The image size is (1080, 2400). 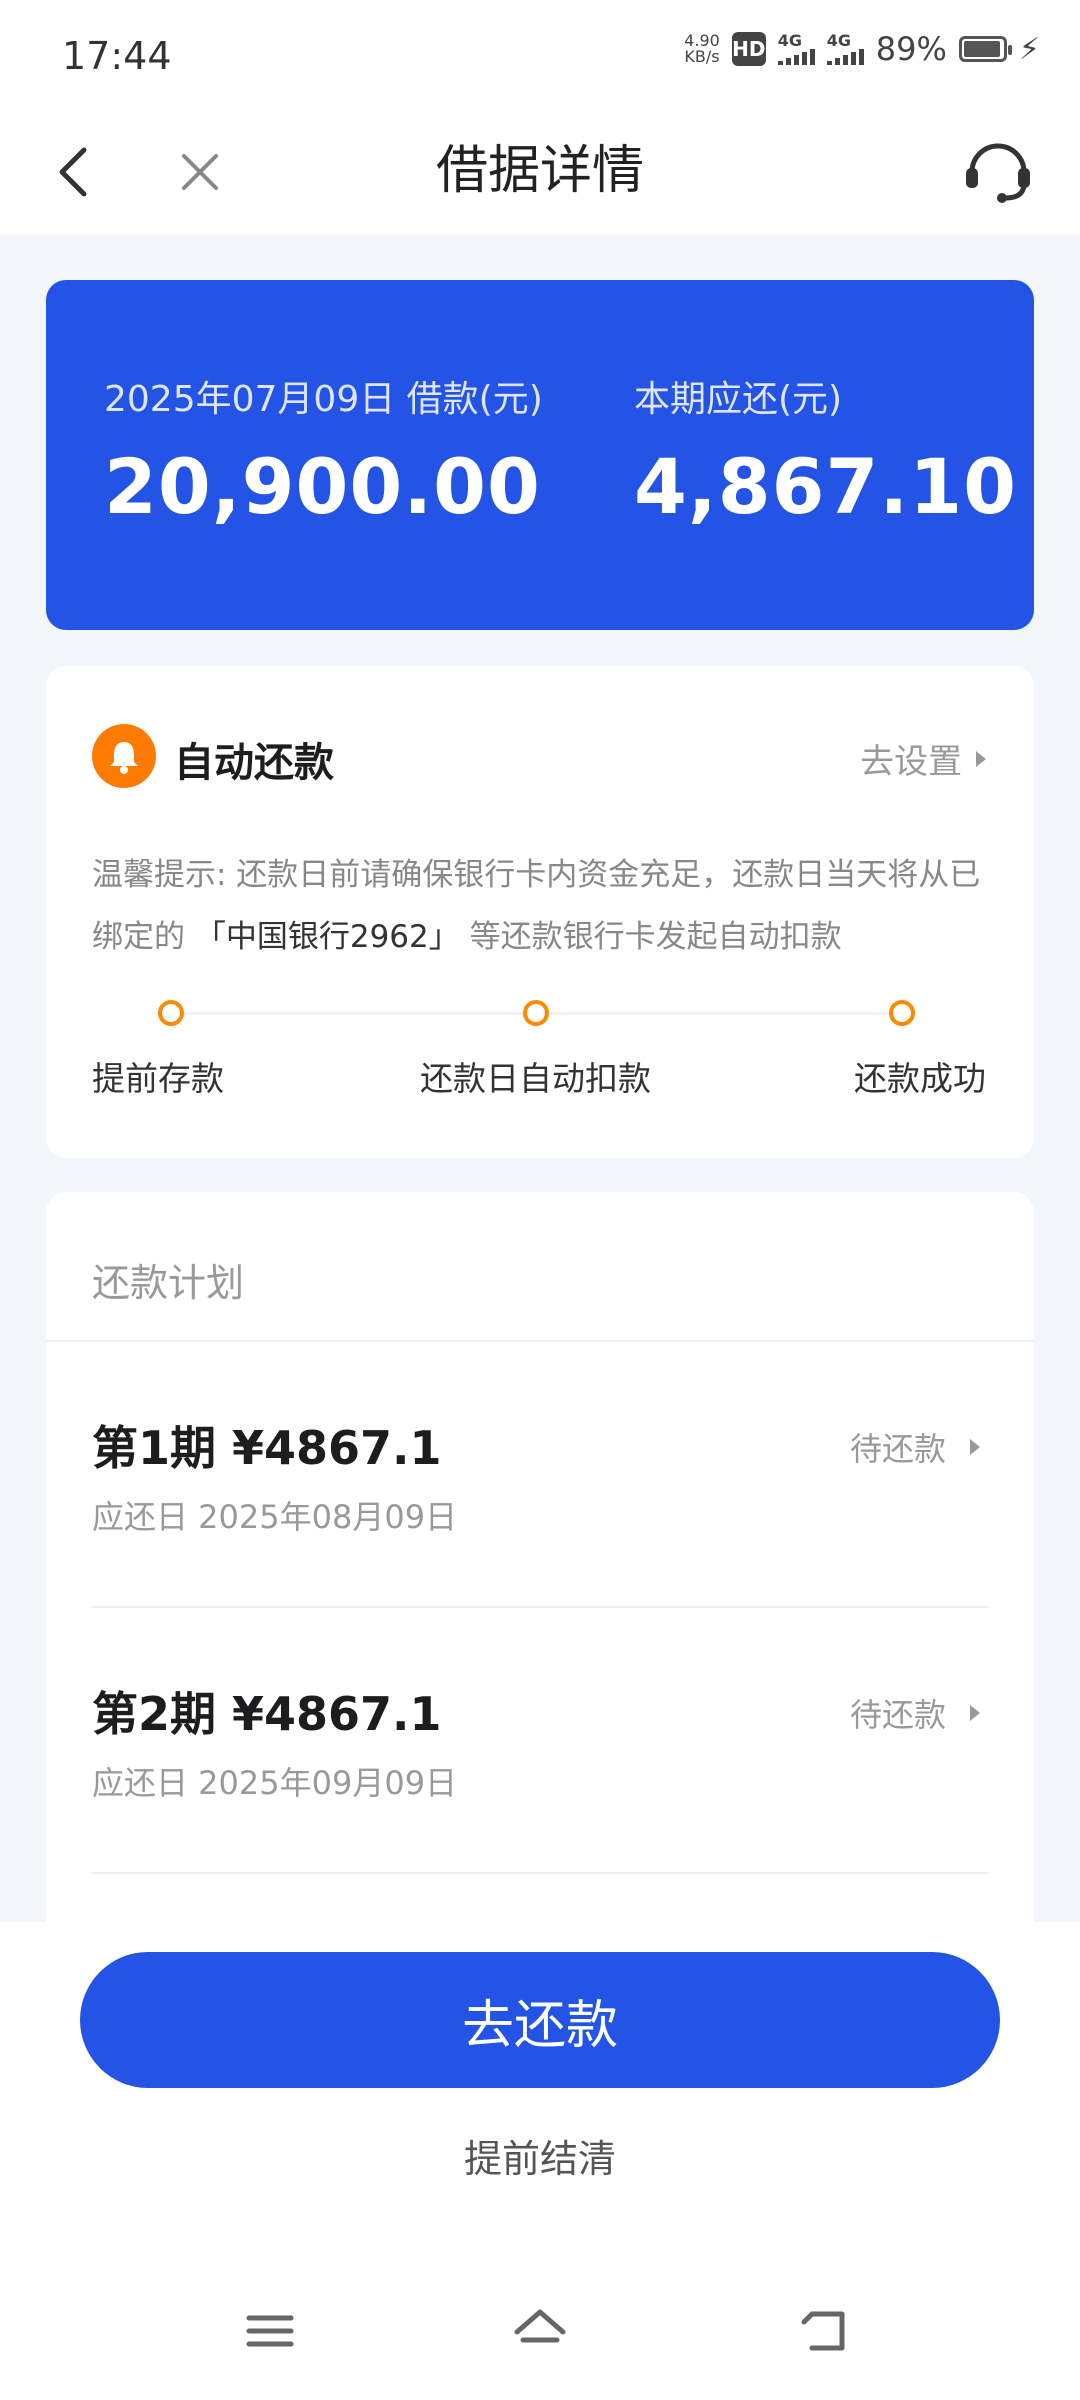 I want to click on installment-title: 第1期 ¥4867.1, so click(x=267, y=1448).